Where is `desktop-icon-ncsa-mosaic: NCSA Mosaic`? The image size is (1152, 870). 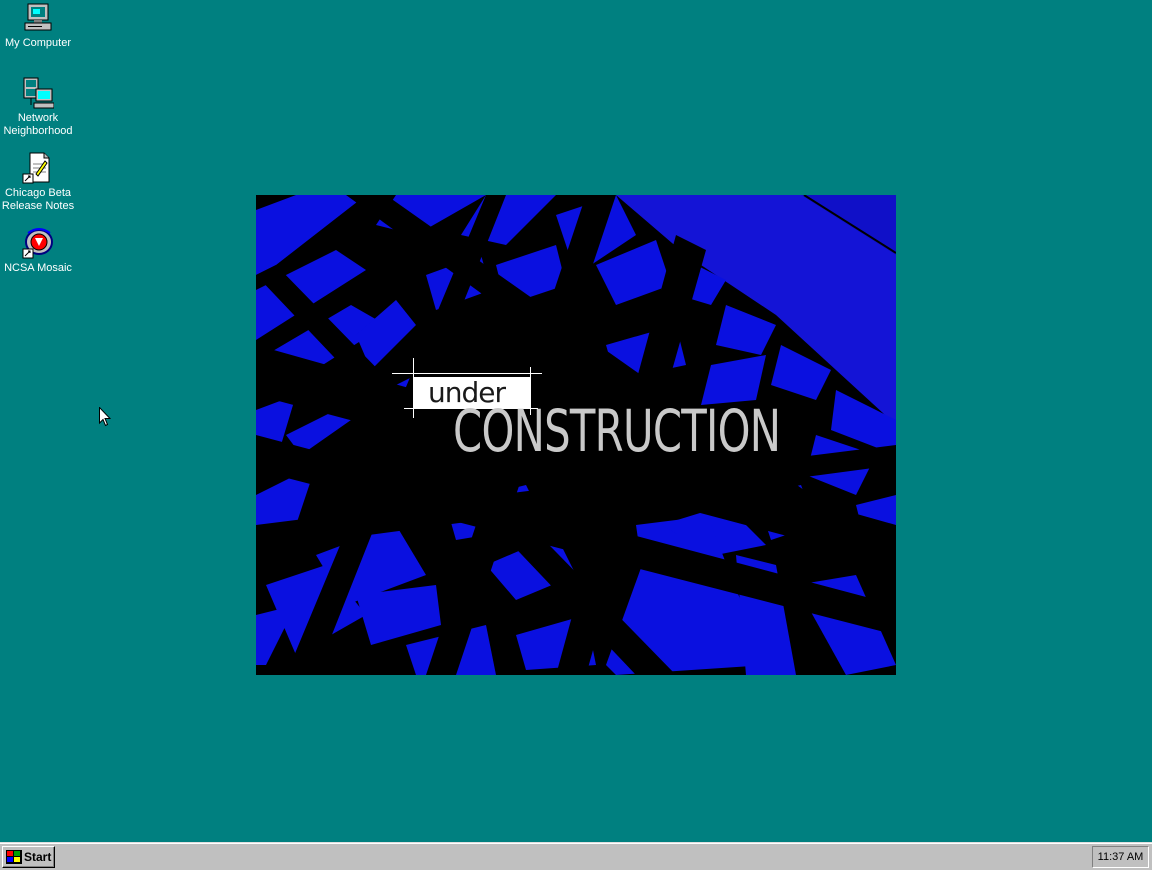
desktop-icon-ncsa-mosaic: NCSA Mosaic is located at coordinates (38, 251).